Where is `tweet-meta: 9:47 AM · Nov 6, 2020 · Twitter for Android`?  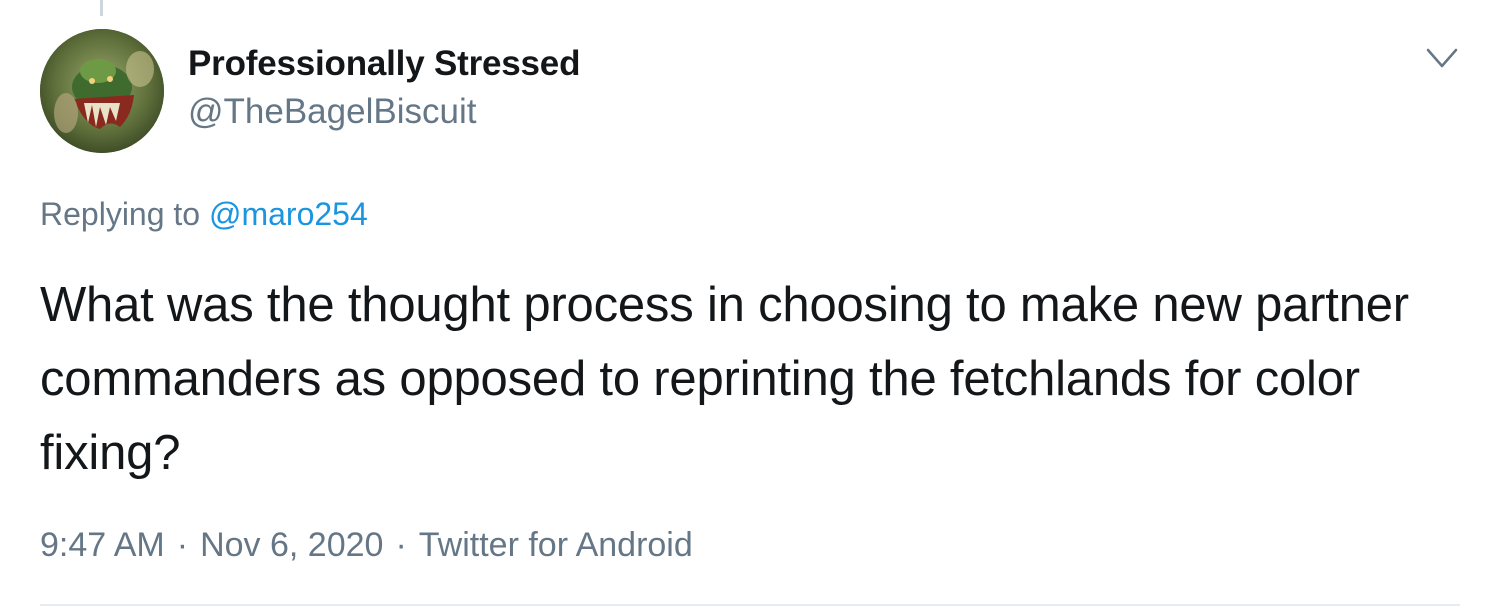
tweet-meta: 9:47 AM · Nov 6, 2020 · Twitter for Android is located at coordinates (366, 545).